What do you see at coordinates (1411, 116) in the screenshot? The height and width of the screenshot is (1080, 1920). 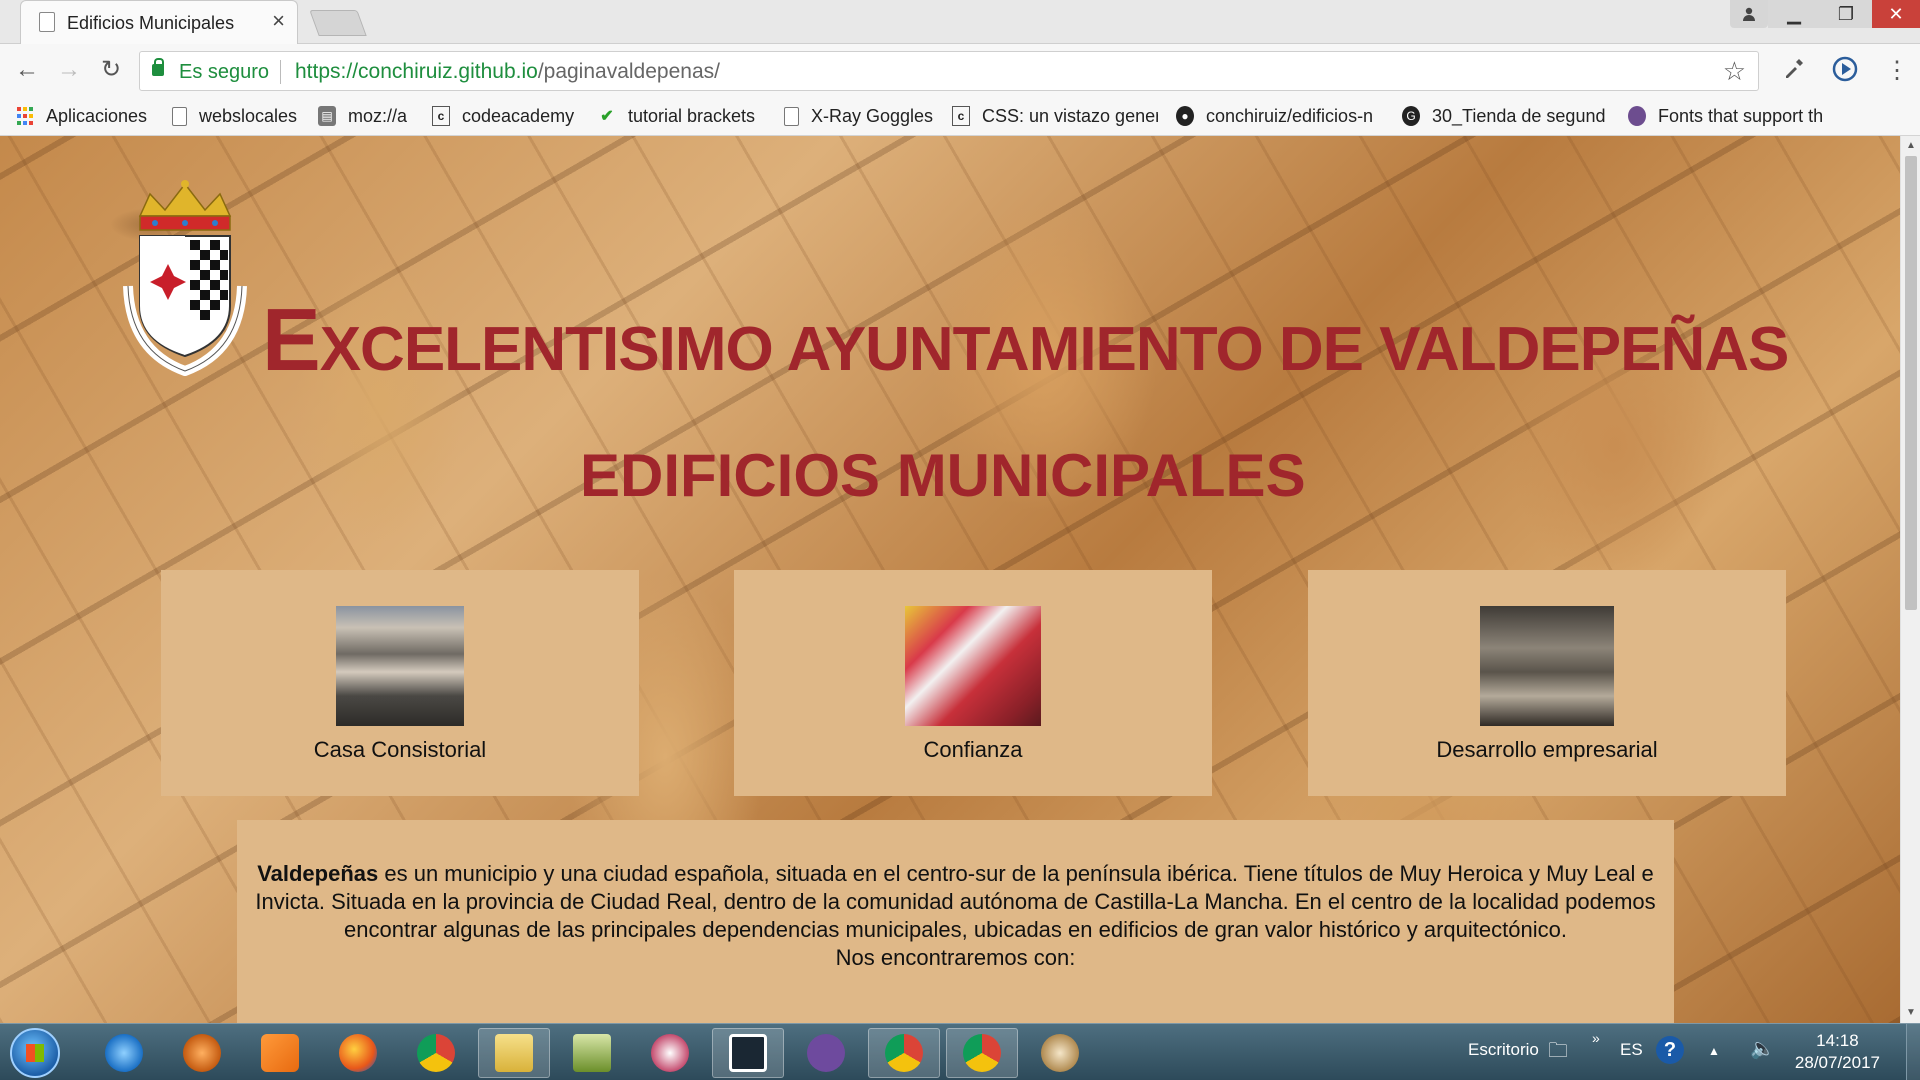 I see `circle-g-icon: G` at bounding box center [1411, 116].